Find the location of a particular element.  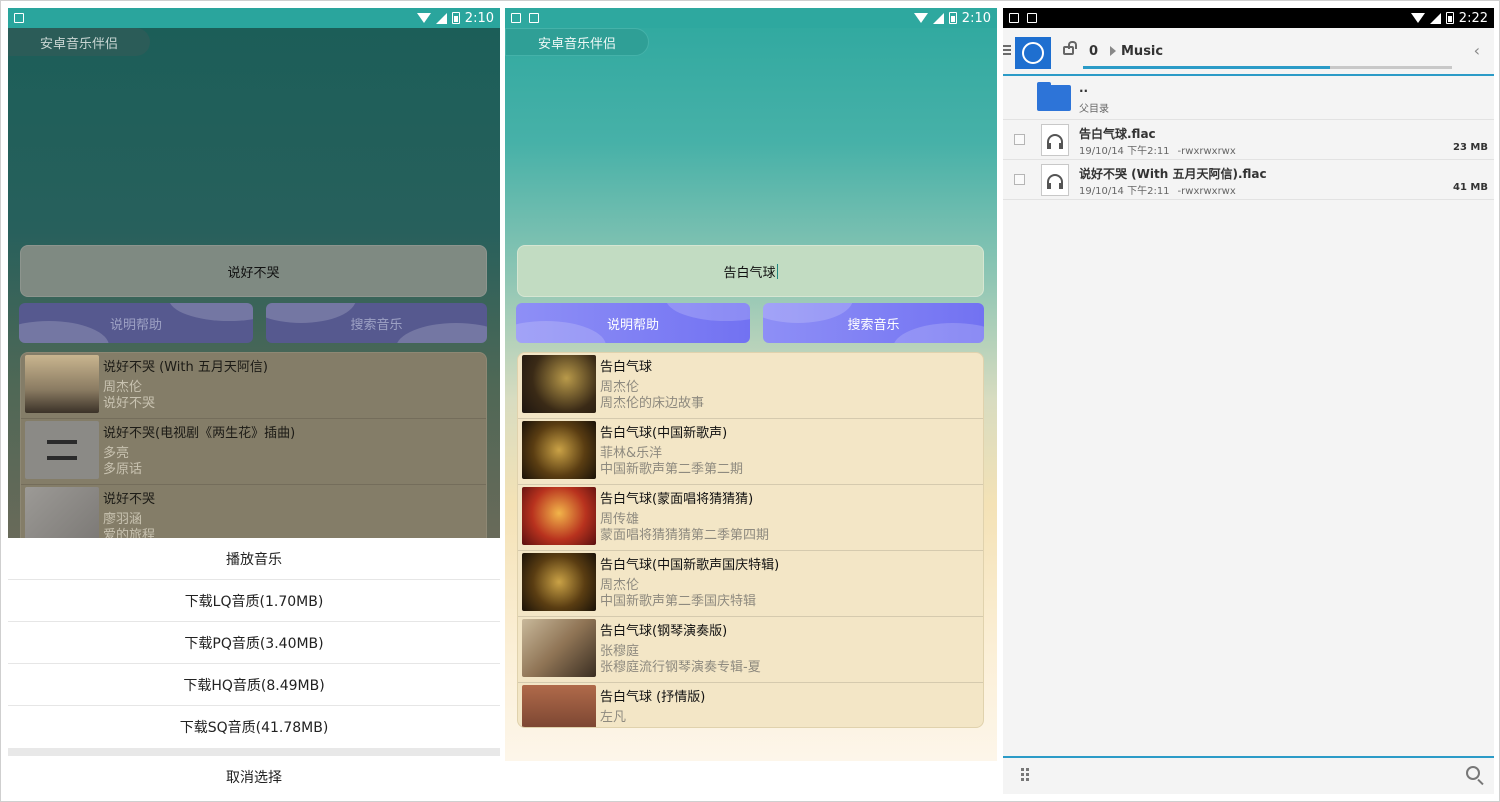

app-logo is located at coordinates (1033, 53).